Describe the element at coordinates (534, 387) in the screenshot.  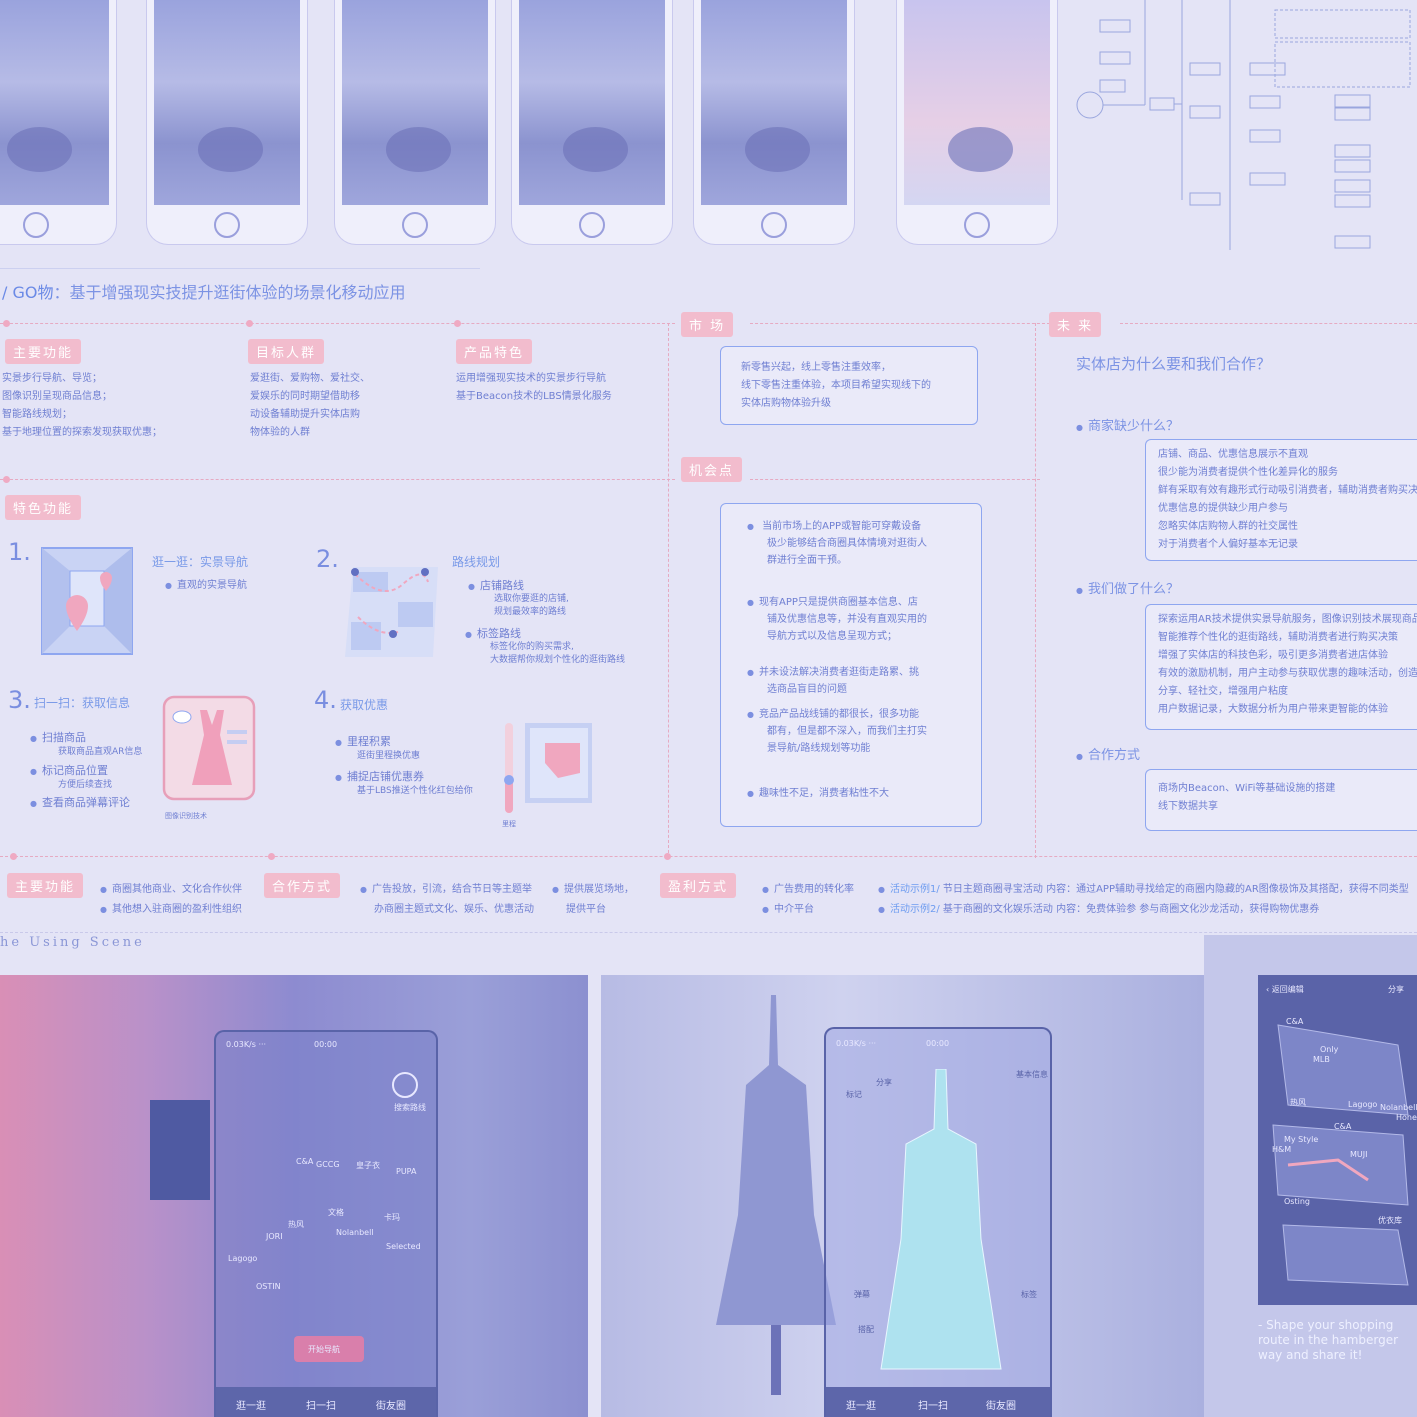
I see `product-features-text: 运用增强现实技术的实景步行导航 基于Beacon技术的LBS情景化服务` at that location.